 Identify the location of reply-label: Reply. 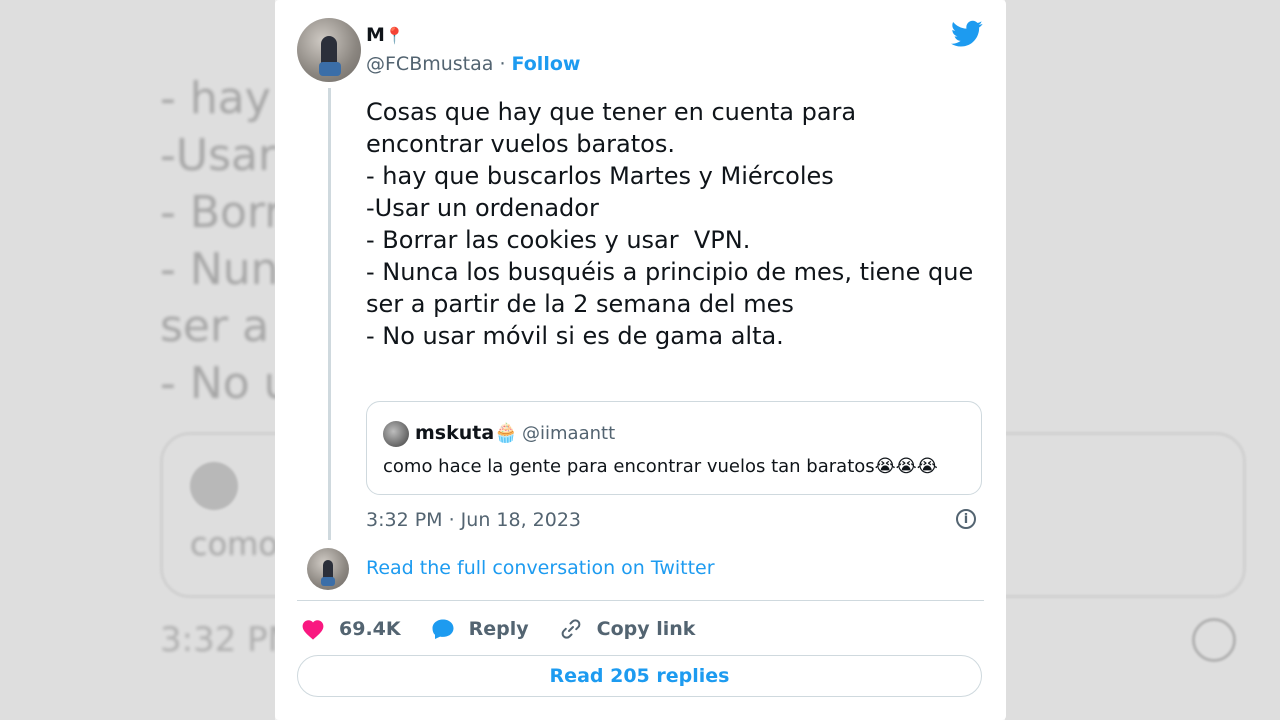
(498, 629).